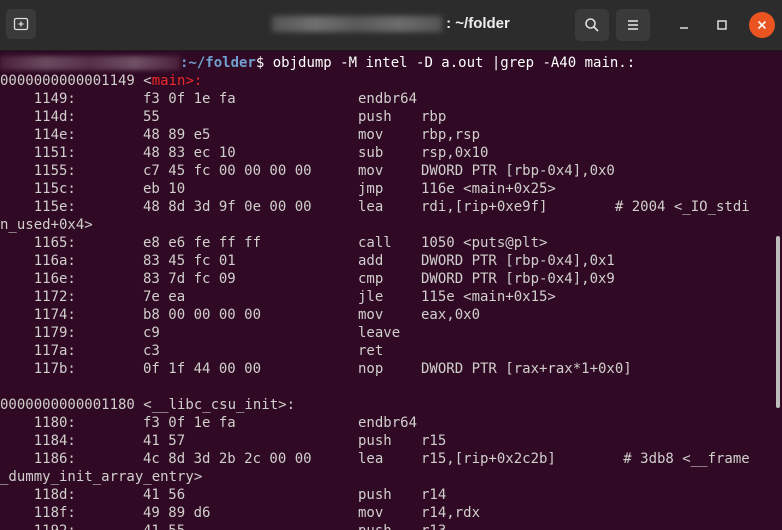  What do you see at coordinates (371, 351) in the screenshot?
I see `mnemonic: ret` at bounding box center [371, 351].